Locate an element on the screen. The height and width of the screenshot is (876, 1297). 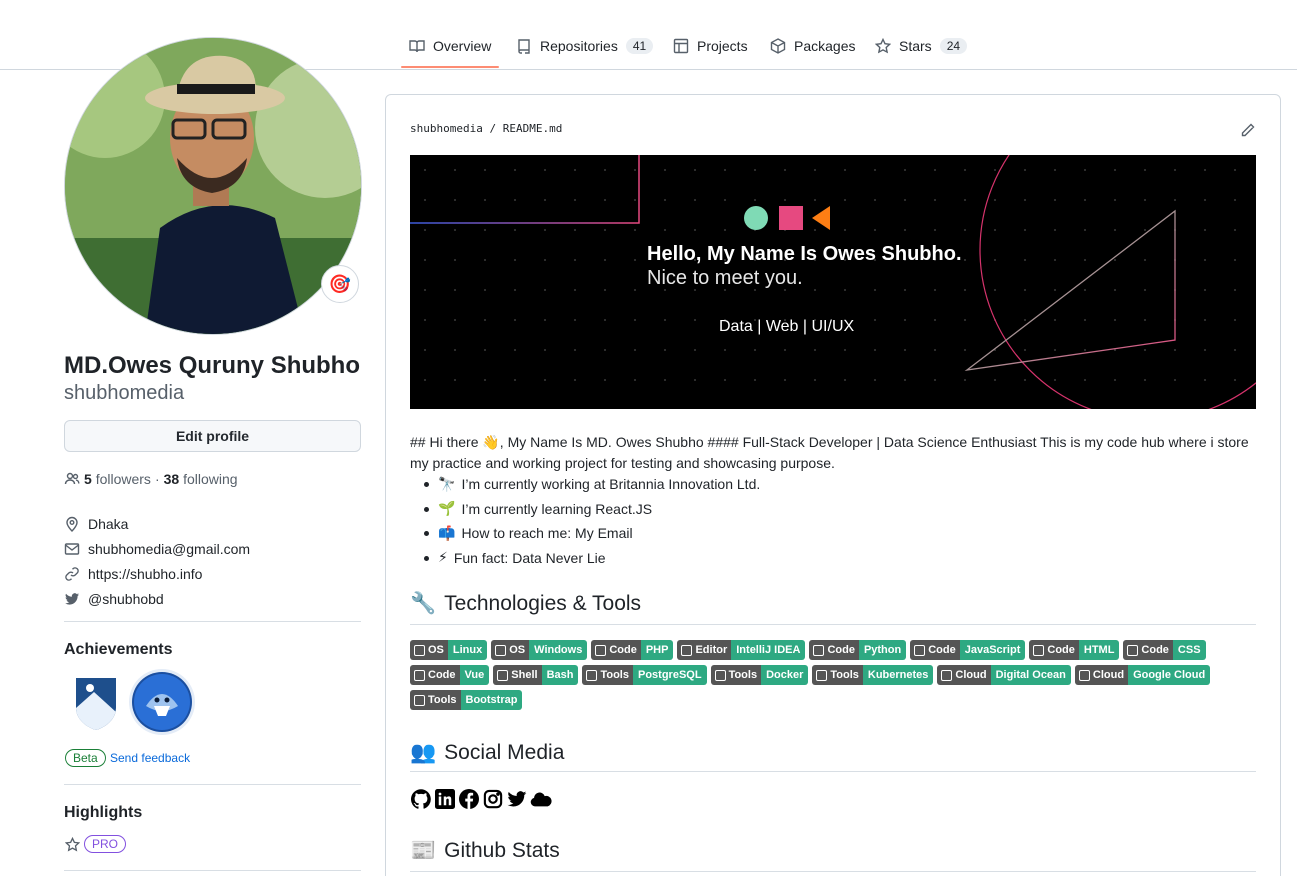
badge-value: Google Cloud is located at coordinates (1169, 675).